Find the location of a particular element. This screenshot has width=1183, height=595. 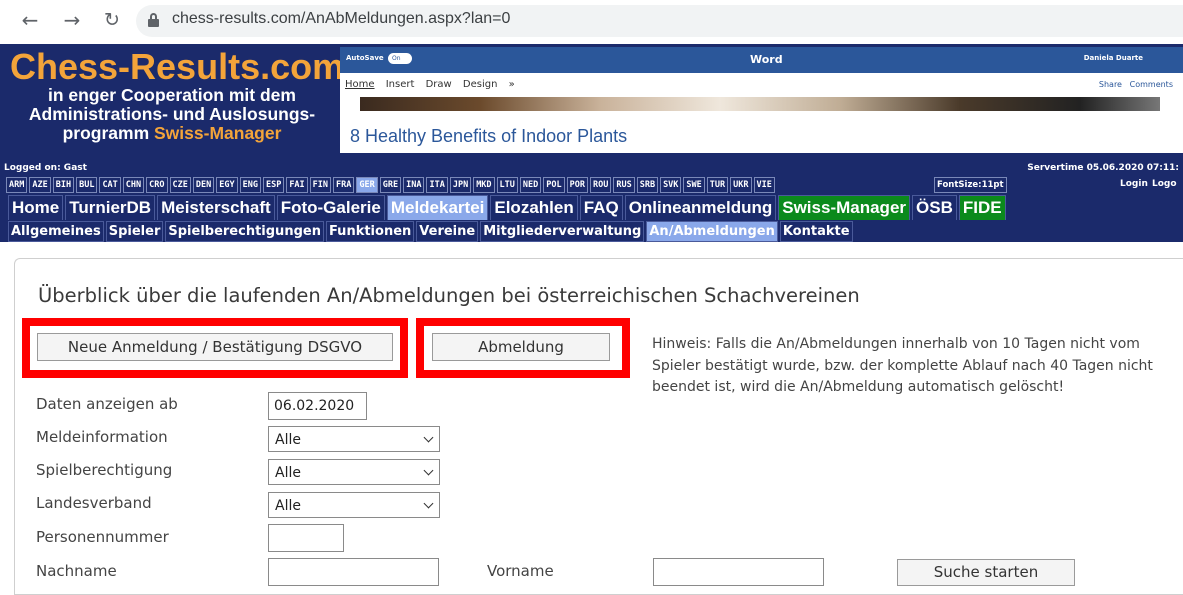

ad-tab: Draw is located at coordinates (438, 84).